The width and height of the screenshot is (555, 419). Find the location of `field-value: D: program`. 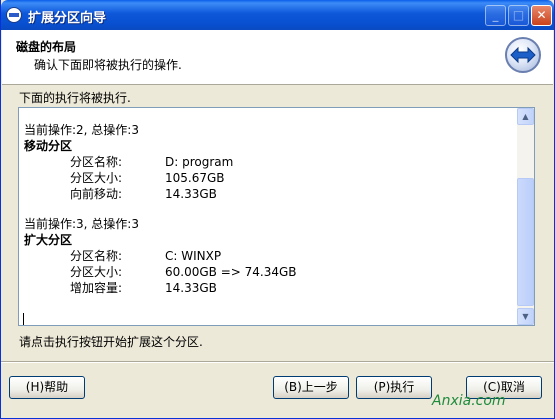

field-value: D: program is located at coordinates (199, 162).